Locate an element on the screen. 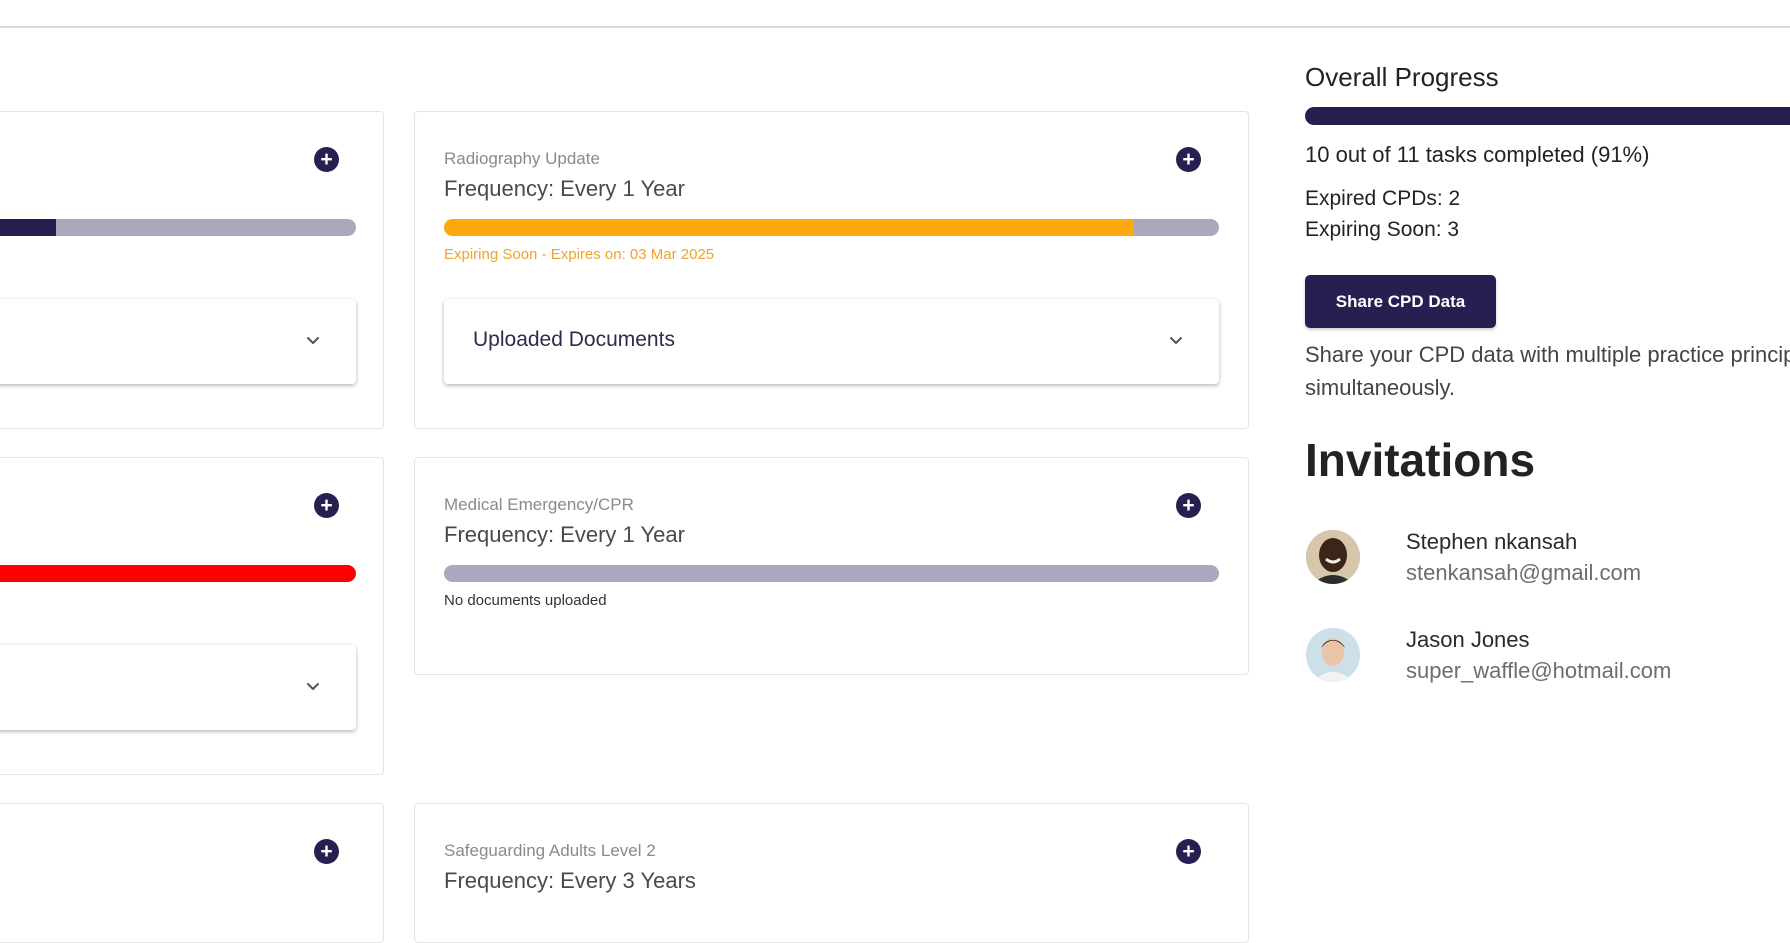 The width and height of the screenshot is (1790, 943). invitation-email: stenkansah@gmail.com is located at coordinates (1524, 572).